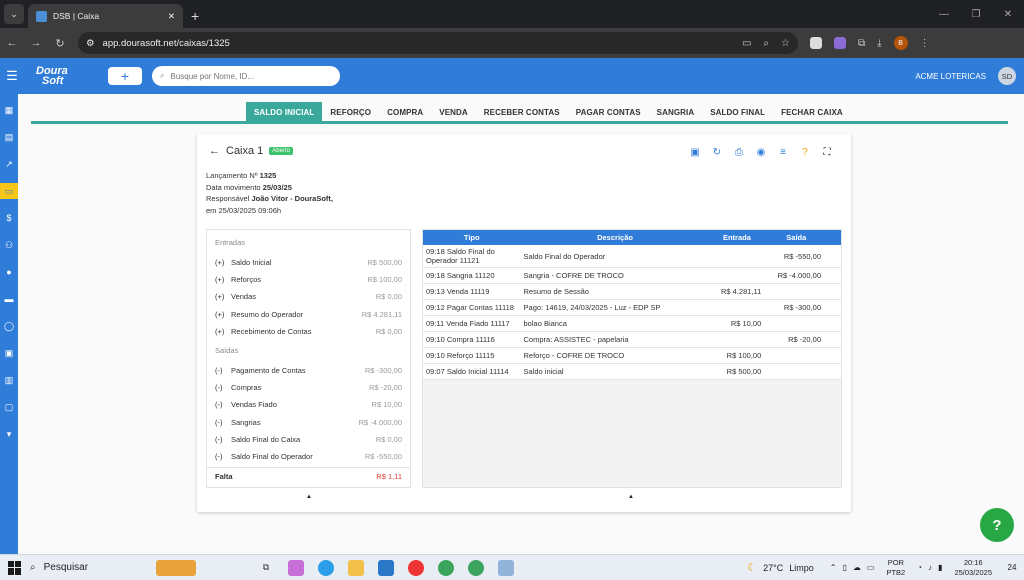 The width and height of the screenshot is (1024, 580). Describe the element at coordinates (827, 152) in the screenshot. I see `fullscreen-icon: ⛶` at that location.